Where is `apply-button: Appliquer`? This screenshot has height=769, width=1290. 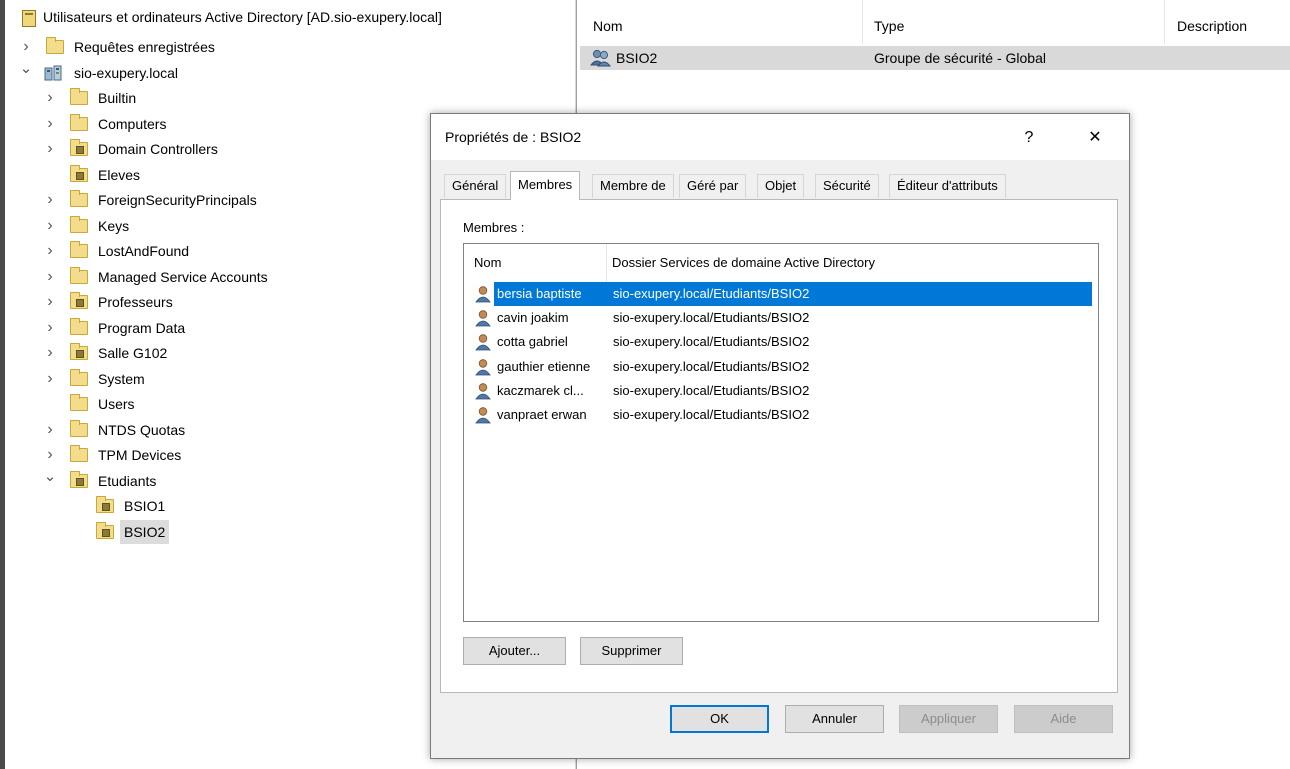
apply-button: Appliquer is located at coordinates (948, 719).